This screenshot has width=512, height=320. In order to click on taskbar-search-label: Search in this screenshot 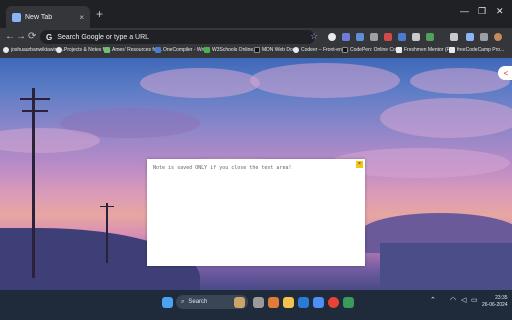, I will do `click(198, 302)`.